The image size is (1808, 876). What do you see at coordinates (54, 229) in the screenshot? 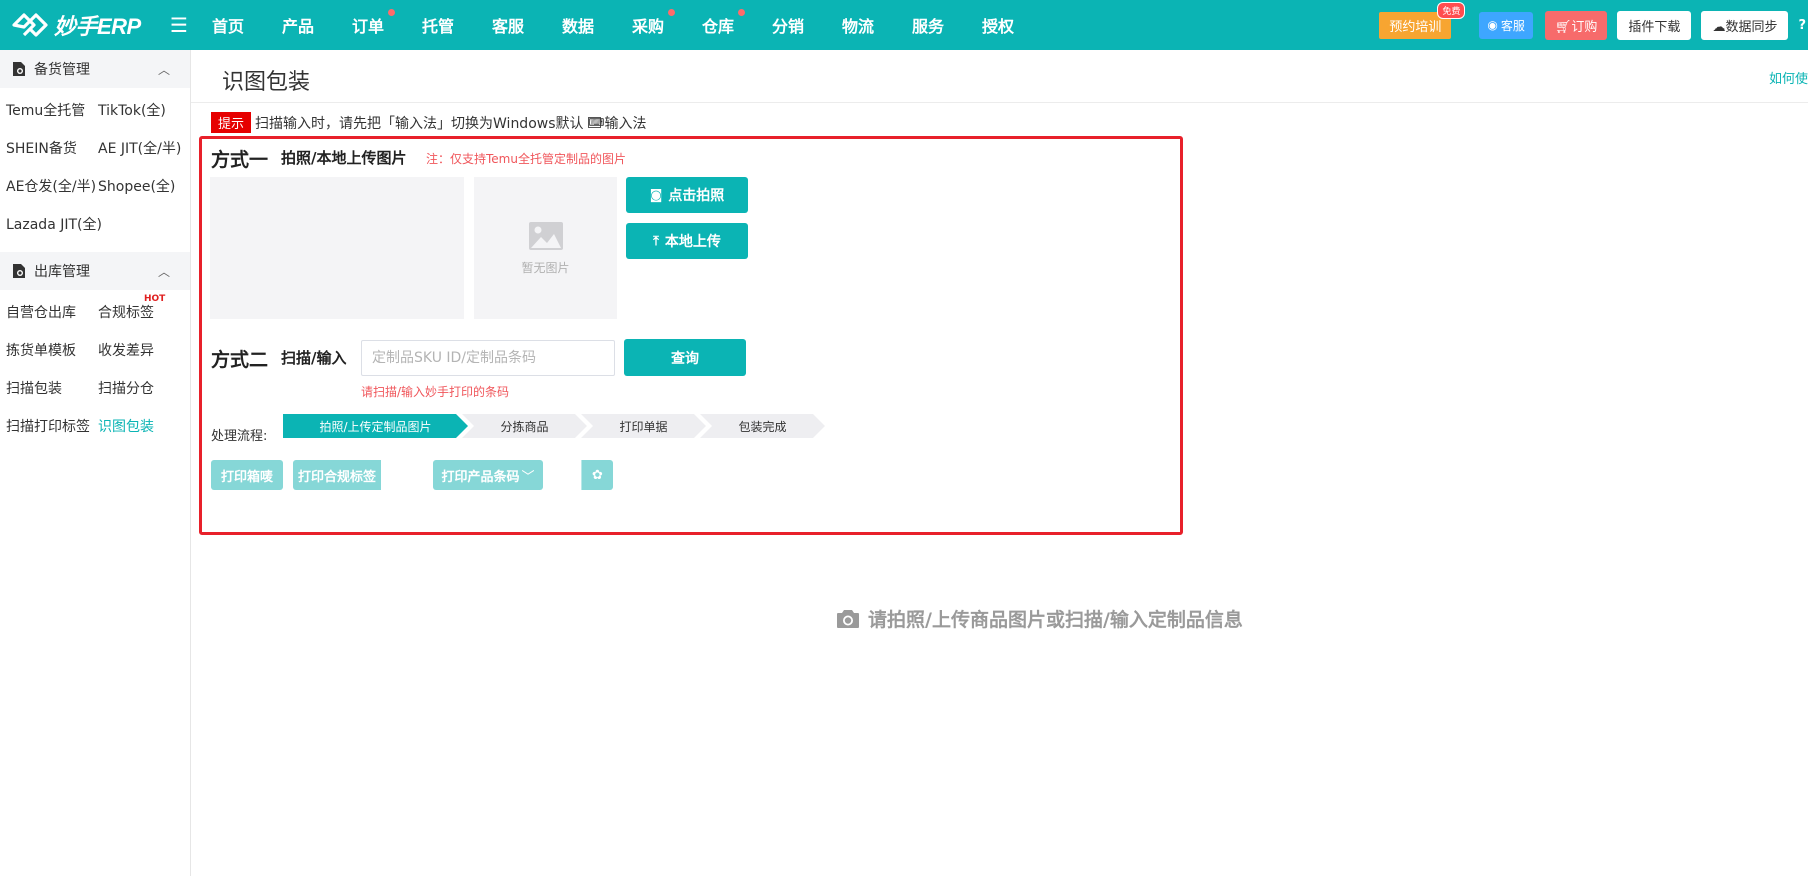
I see `sidebar-item: Lazada JIT(全)` at bounding box center [54, 229].